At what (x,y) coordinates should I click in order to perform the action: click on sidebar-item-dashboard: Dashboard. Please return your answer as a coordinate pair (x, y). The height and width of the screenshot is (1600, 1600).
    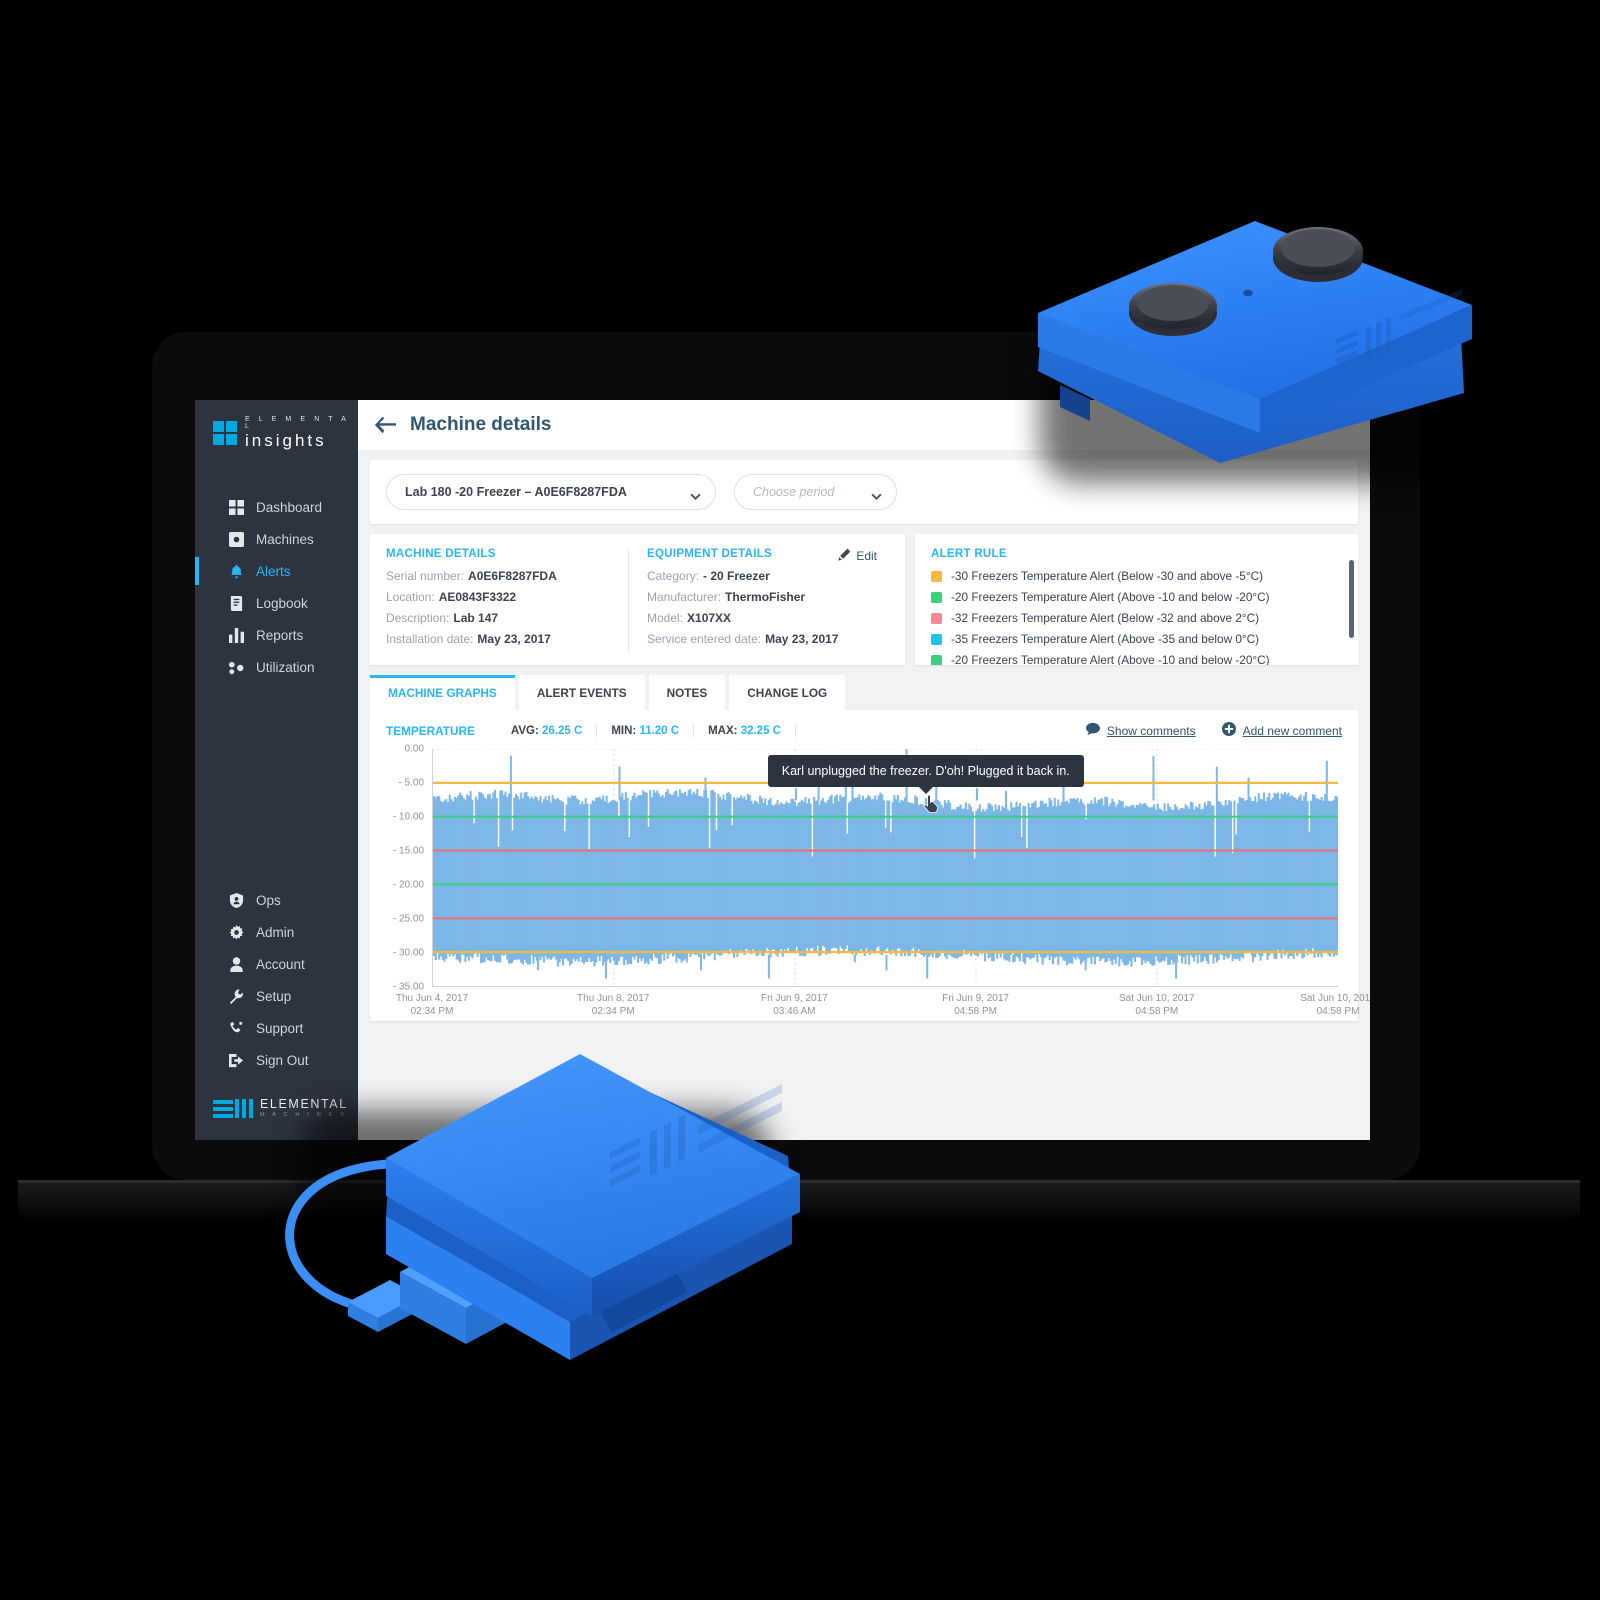
    Looking at the image, I should click on (276, 507).